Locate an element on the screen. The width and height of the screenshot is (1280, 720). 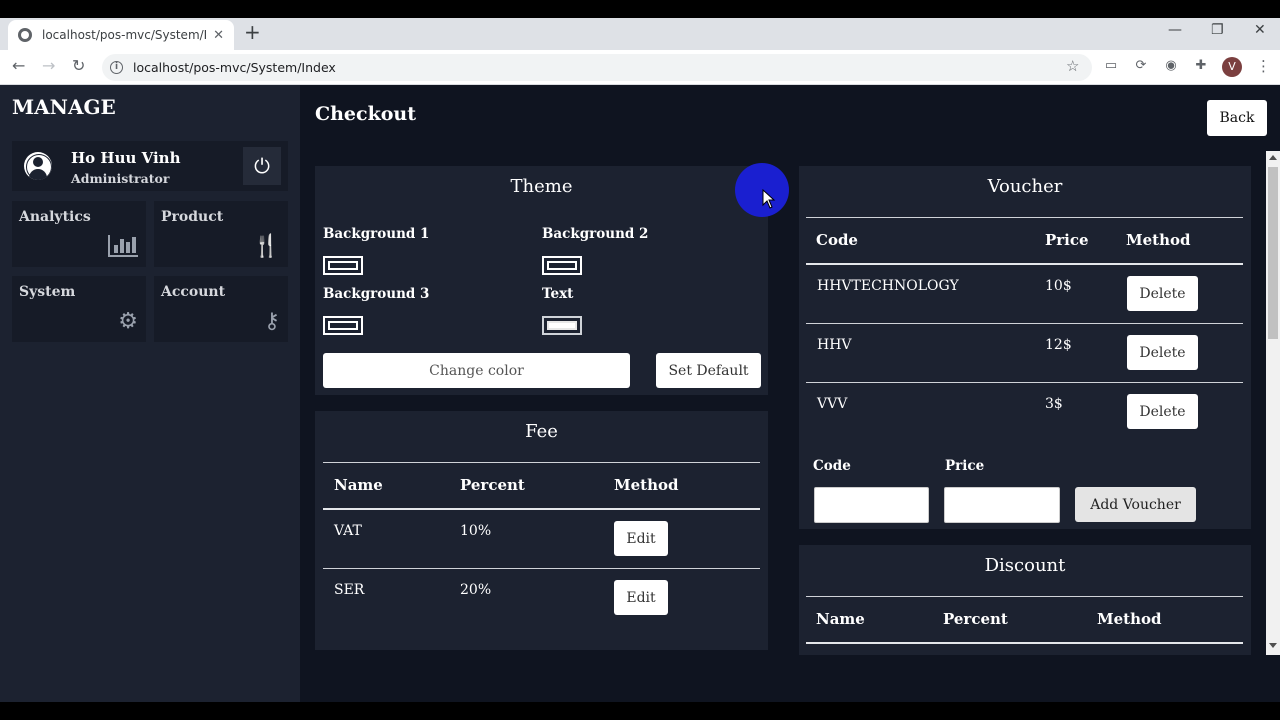
profile-avatar: V is located at coordinates (1232, 67).